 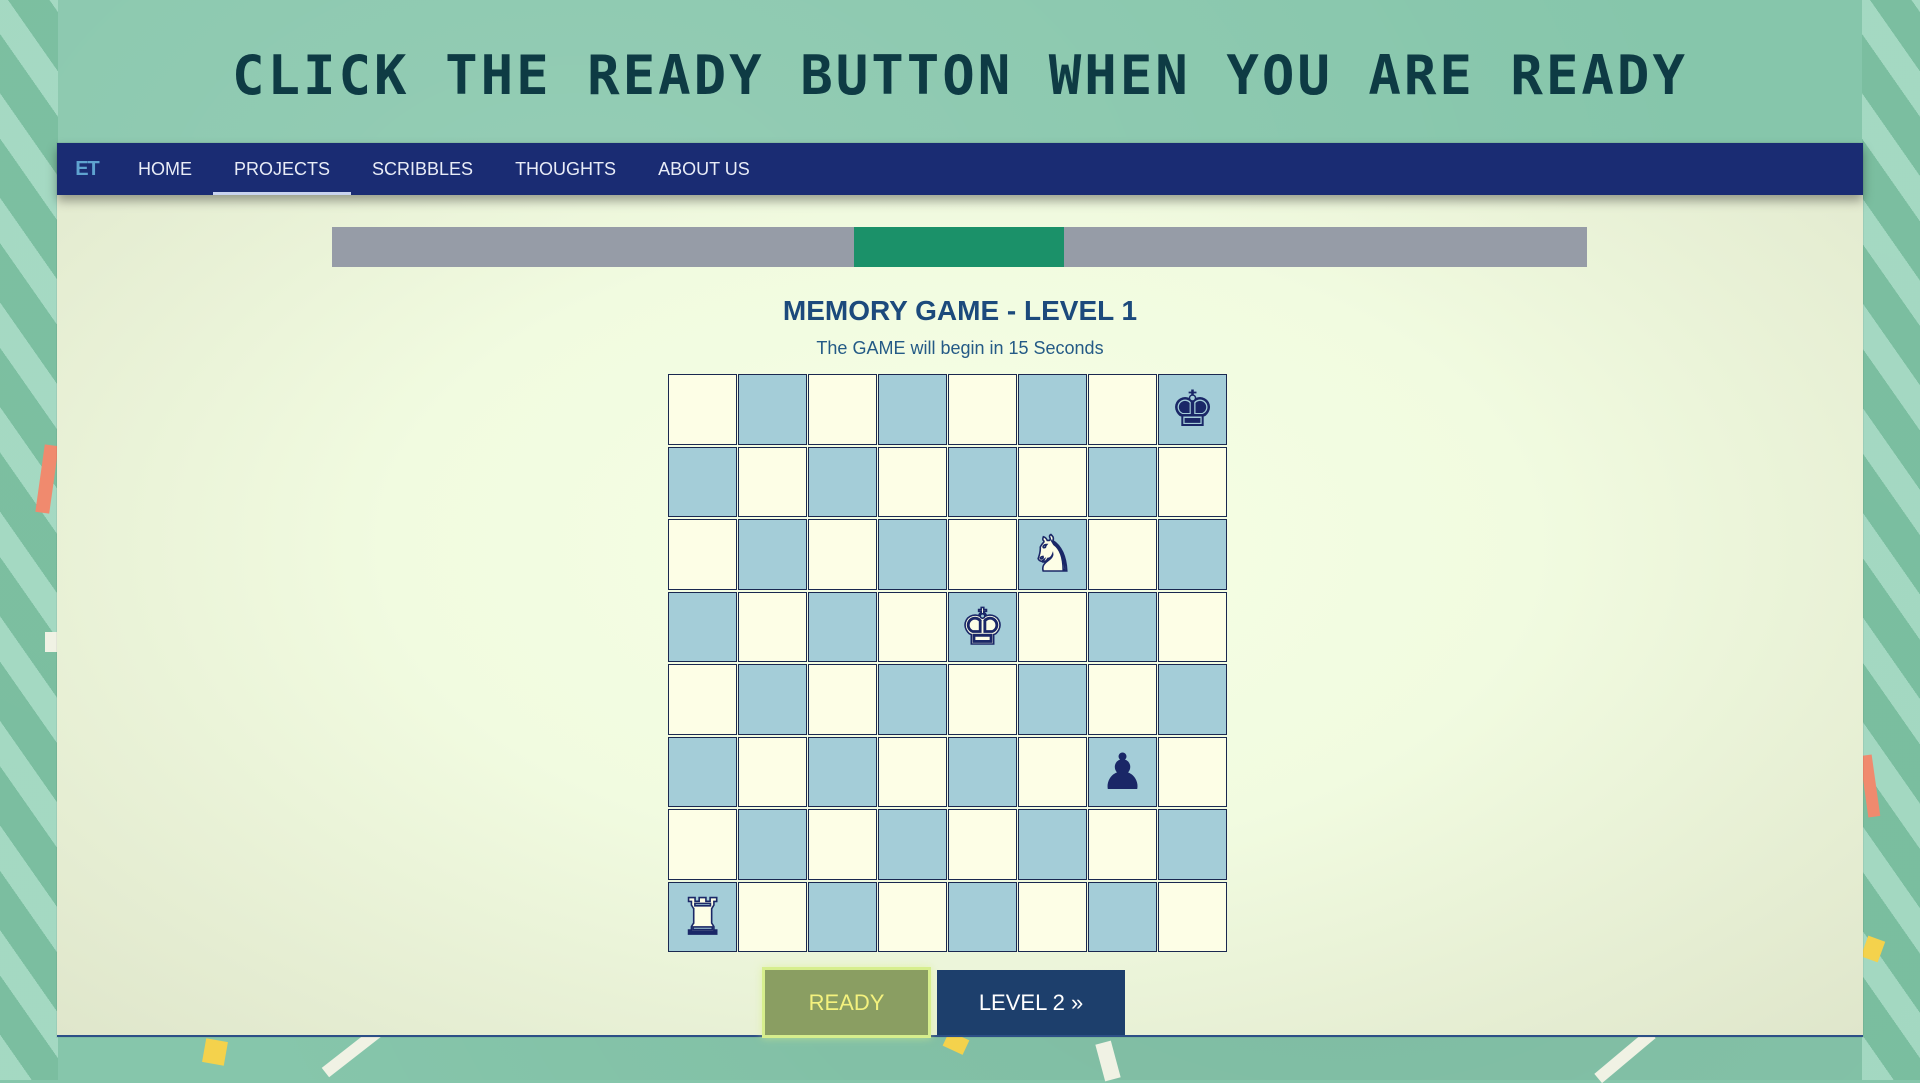 I want to click on board-square: ♟, so click(x=1122, y=771).